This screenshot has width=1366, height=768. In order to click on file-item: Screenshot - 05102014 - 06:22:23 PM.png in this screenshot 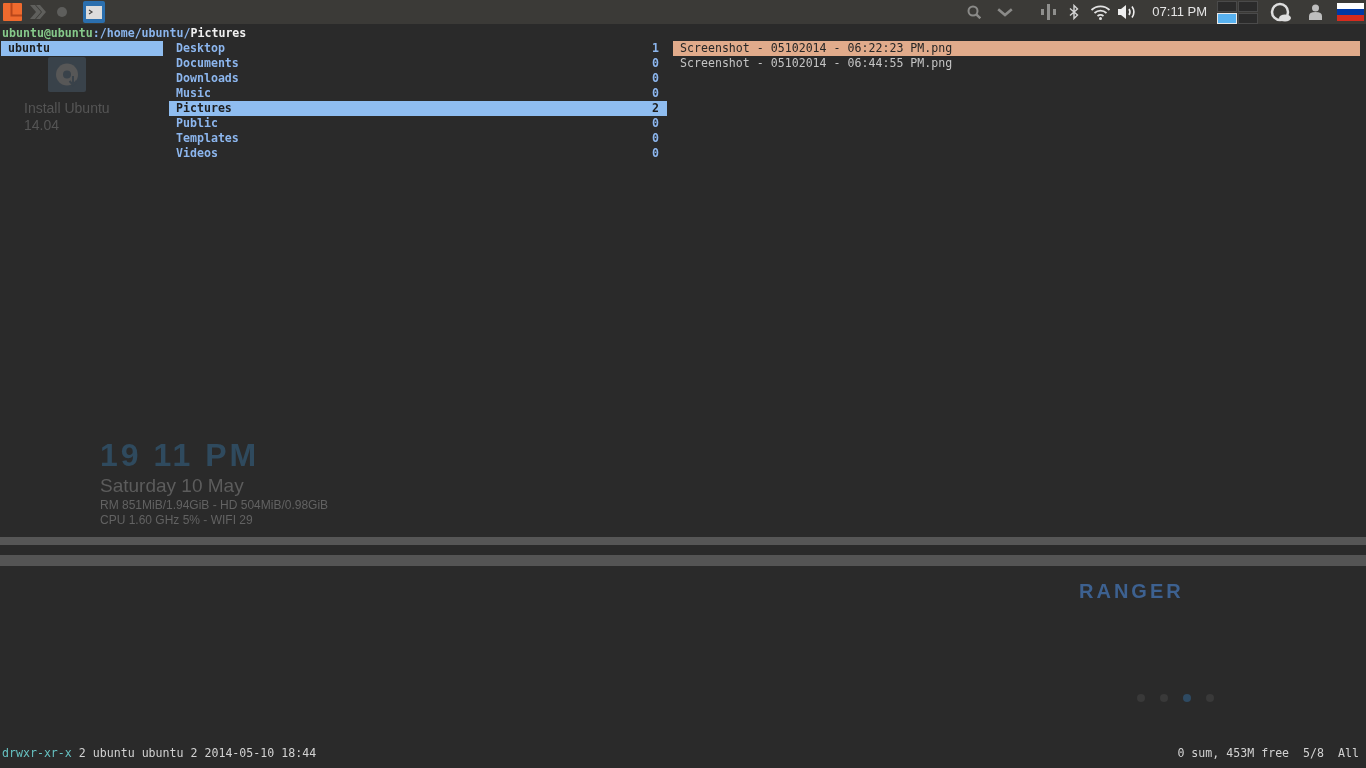, I will do `click(1016, 48)`.